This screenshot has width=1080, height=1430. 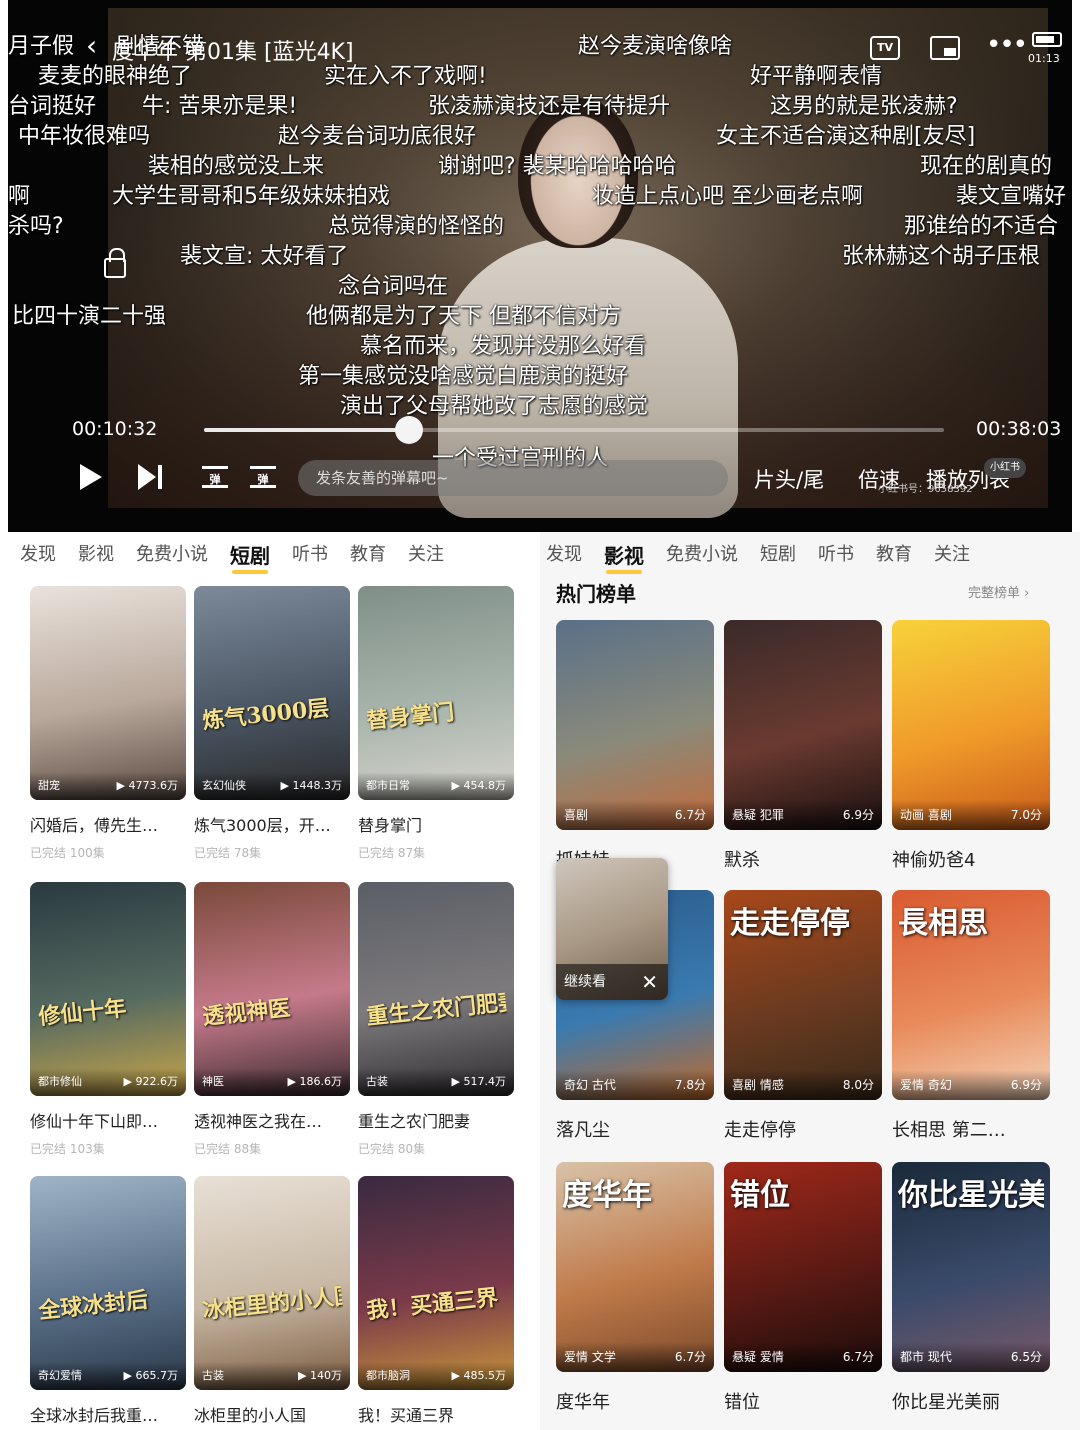 What do you see at coordinates (1019, 429) in the screenshot?
I see `total-time: 00:38:03` at bounding box center [1019, 429].